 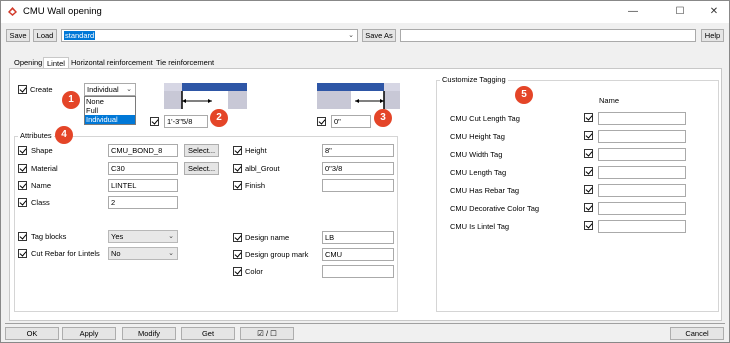 I want to click on color-label: Color, so click(x=254, y=271).